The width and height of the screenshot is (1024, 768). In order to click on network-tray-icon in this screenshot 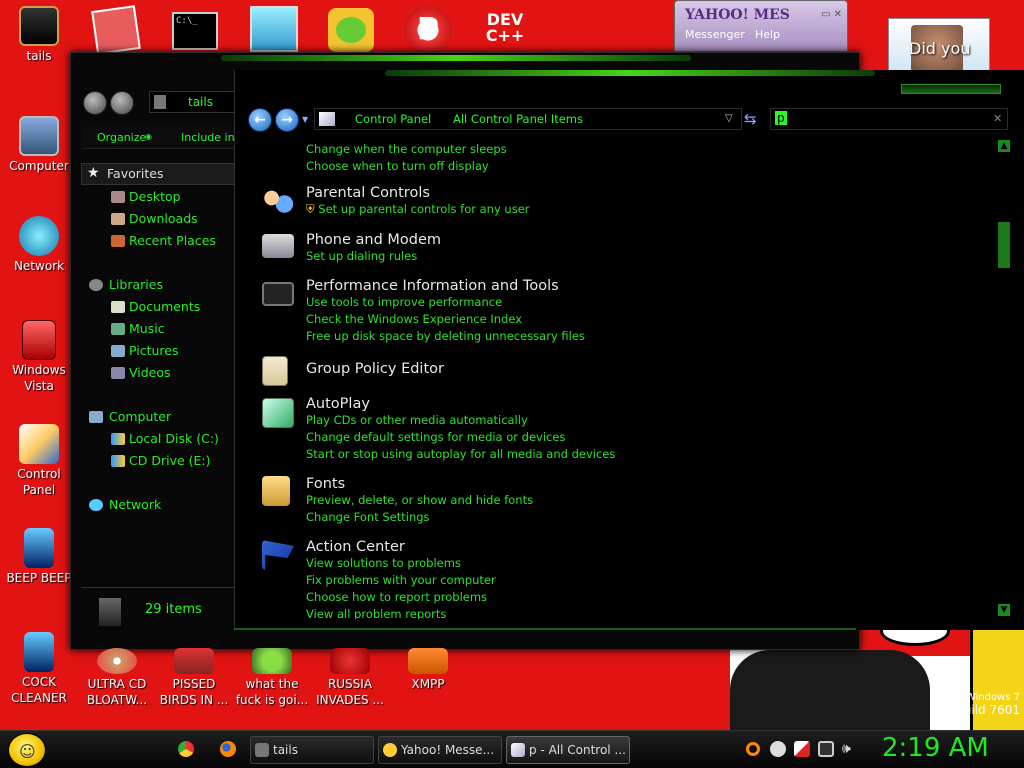, I will do `click(826, 749)`.